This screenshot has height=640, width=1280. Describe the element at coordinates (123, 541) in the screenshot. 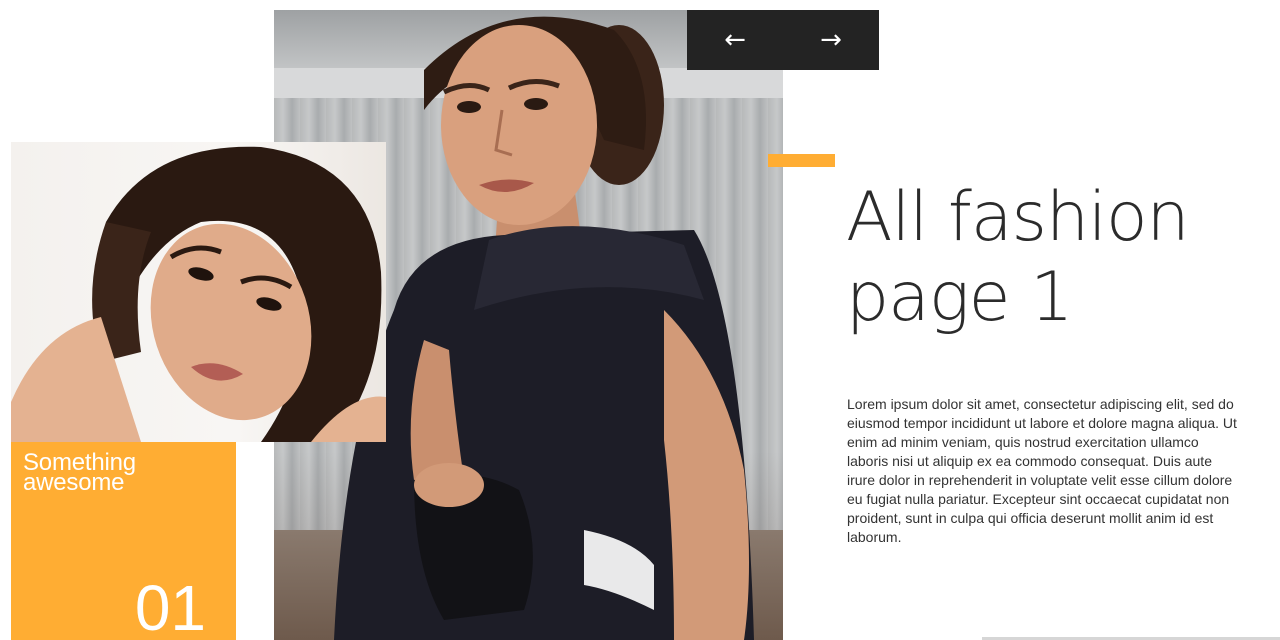

I see `caption-card: Something awesome 01` at that location.